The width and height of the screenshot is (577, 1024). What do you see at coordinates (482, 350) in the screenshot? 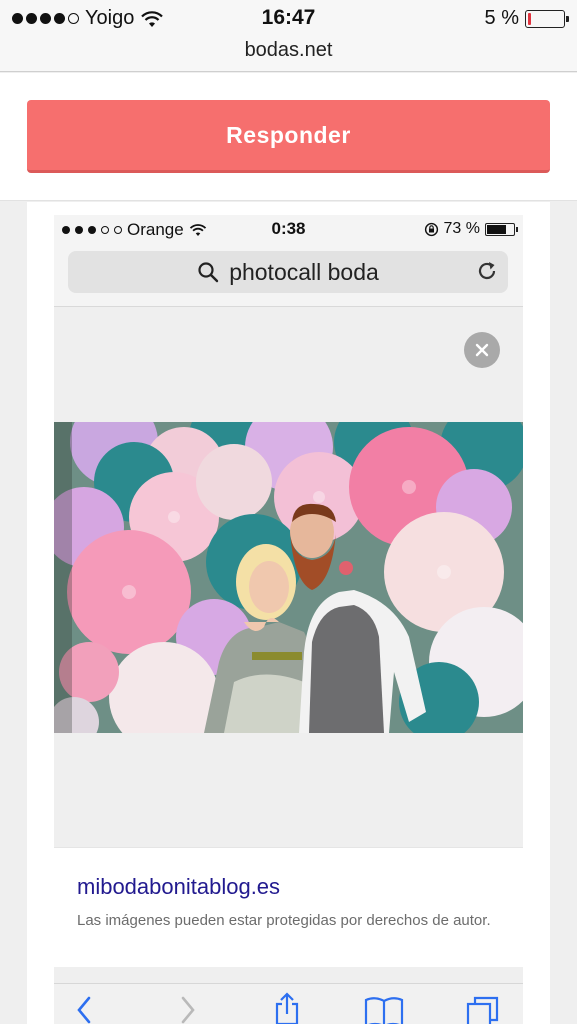
I see `close-icon` at bounding box center [482, 350].